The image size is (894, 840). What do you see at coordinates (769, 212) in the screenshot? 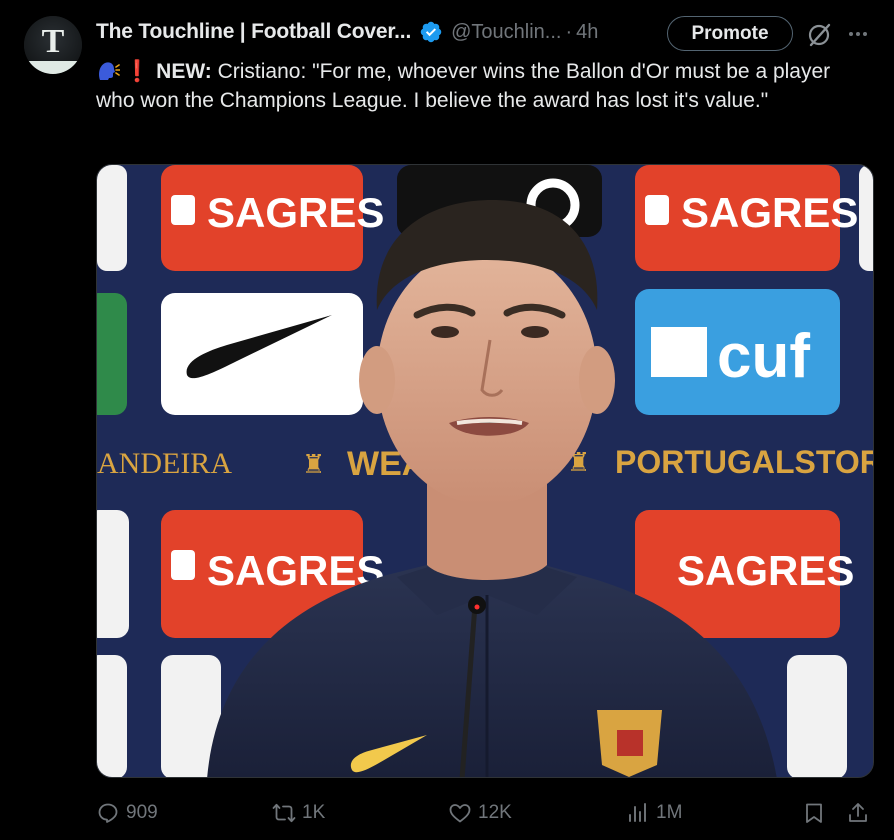
I see `sponsor-sagres-2: SAGRES` at bounding box center [769, 212].